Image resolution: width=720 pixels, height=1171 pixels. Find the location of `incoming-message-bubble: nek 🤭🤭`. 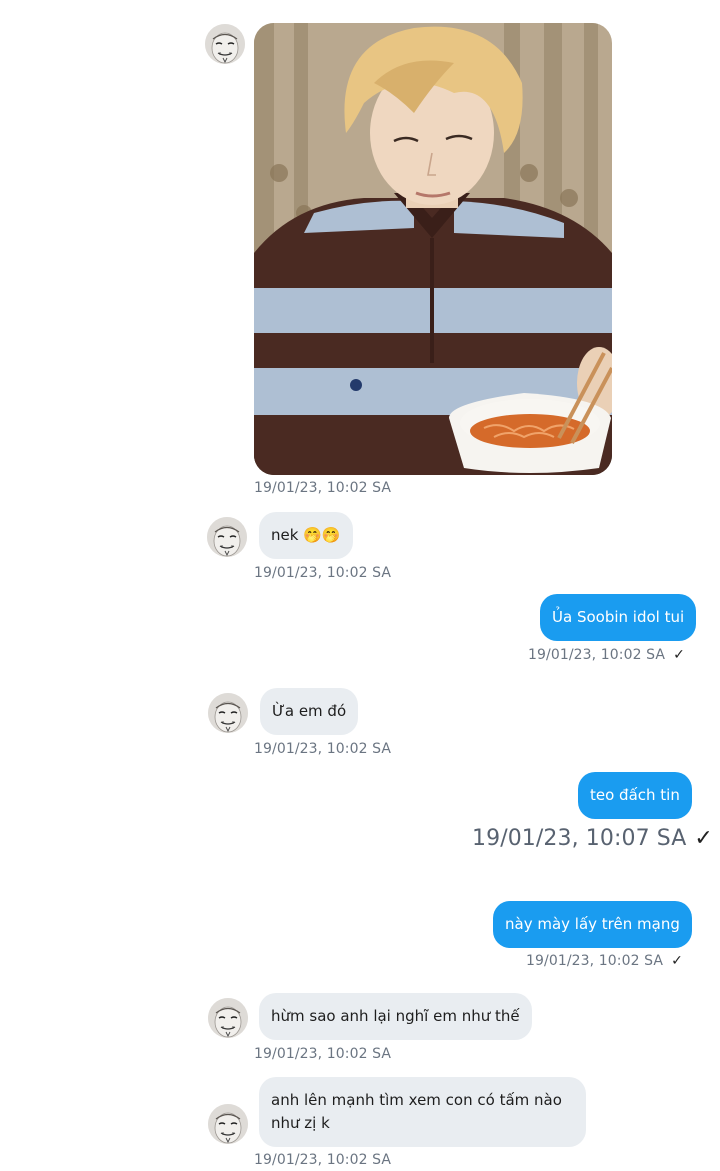

incoming-message-bubble: nek 🤭🤭 is located at coordinates (306, 535).